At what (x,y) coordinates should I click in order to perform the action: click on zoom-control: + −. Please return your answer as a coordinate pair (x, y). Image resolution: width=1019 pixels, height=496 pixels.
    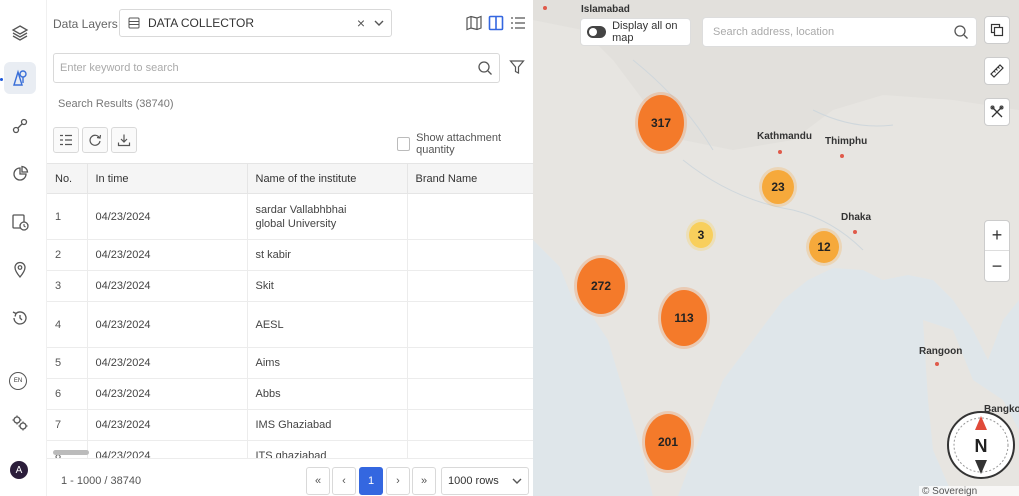
    Looking at the image, I should click on (997, 251).